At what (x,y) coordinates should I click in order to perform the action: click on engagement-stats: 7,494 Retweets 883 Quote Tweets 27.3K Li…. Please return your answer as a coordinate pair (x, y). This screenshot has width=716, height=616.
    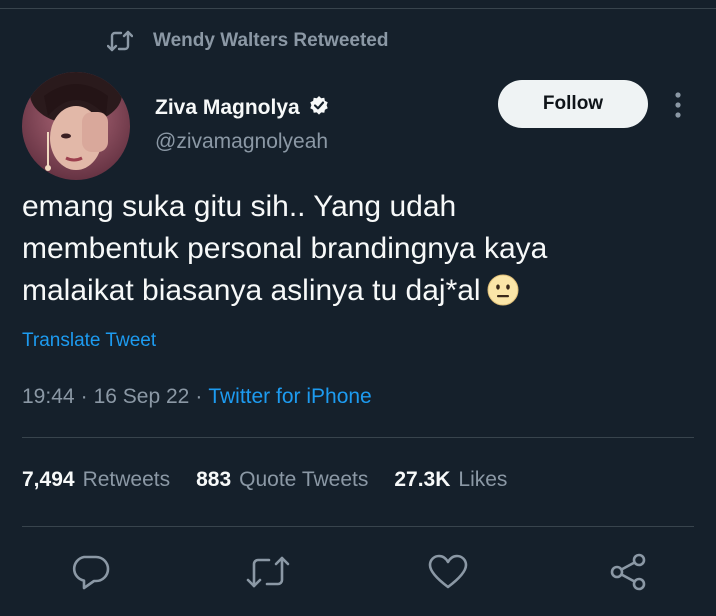
    Looking at the image, I should click on (264, 480).